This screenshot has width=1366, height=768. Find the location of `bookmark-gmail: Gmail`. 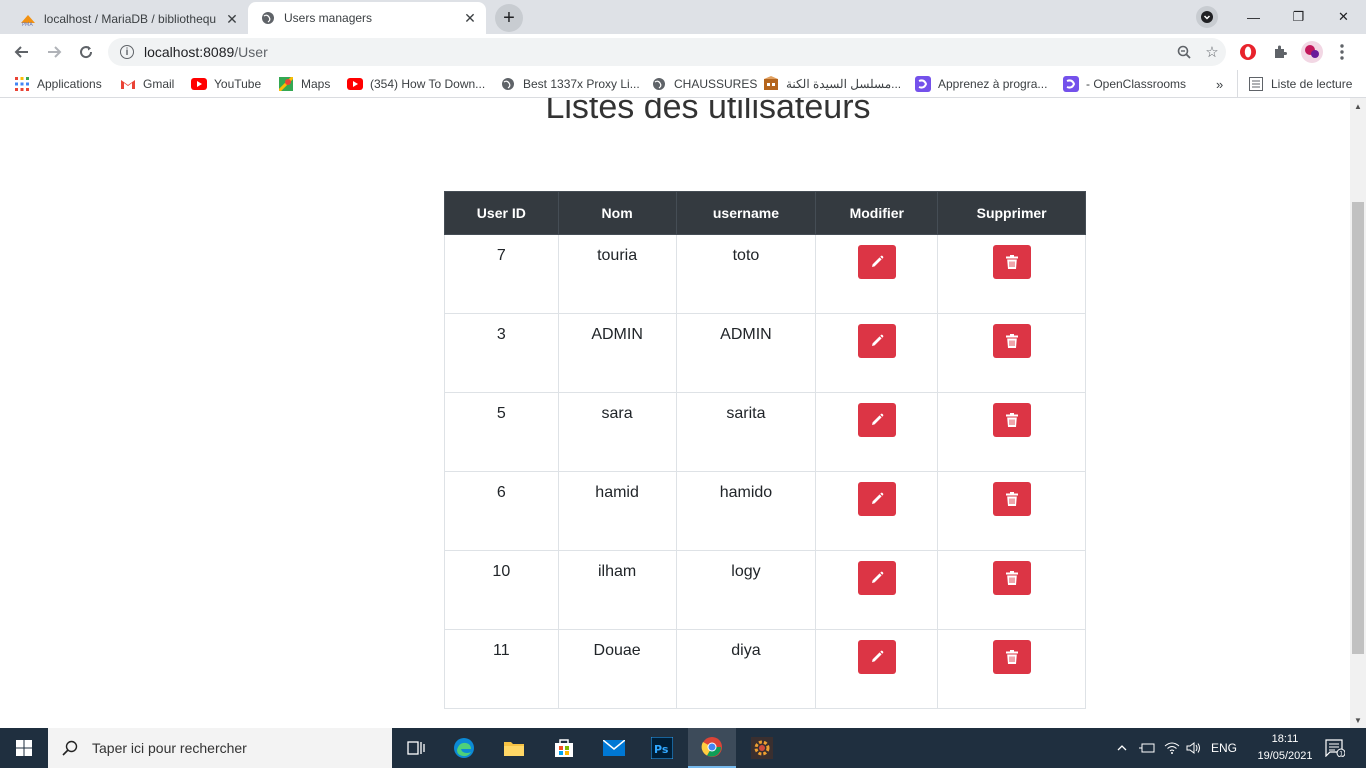

bookmark-gmail: Gmail is located at coordinates (147, 84).